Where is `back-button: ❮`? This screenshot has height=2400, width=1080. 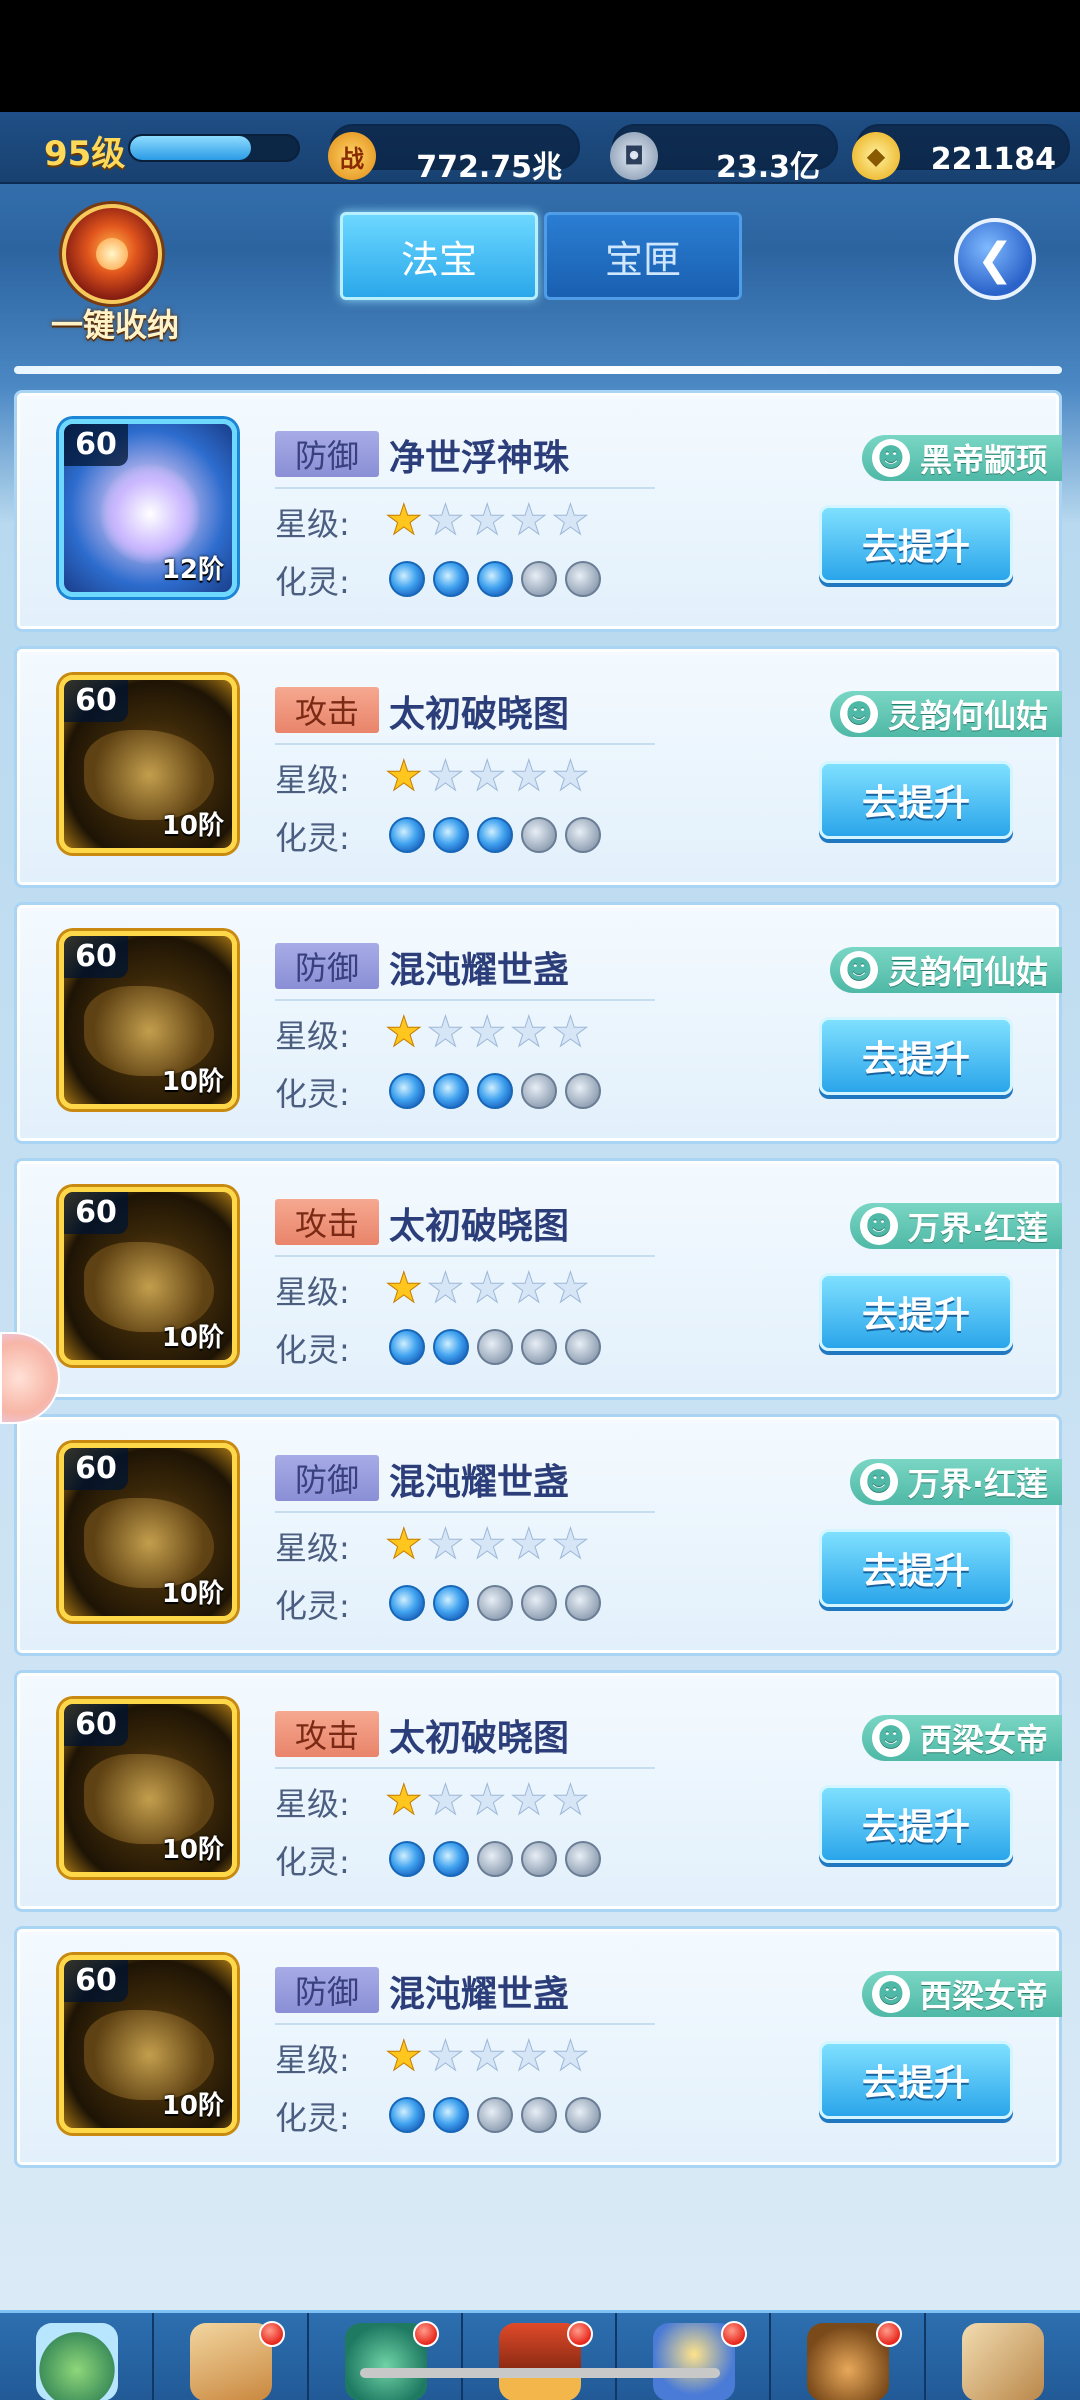 back-button: ❮ is located at coordinates (995, 259).